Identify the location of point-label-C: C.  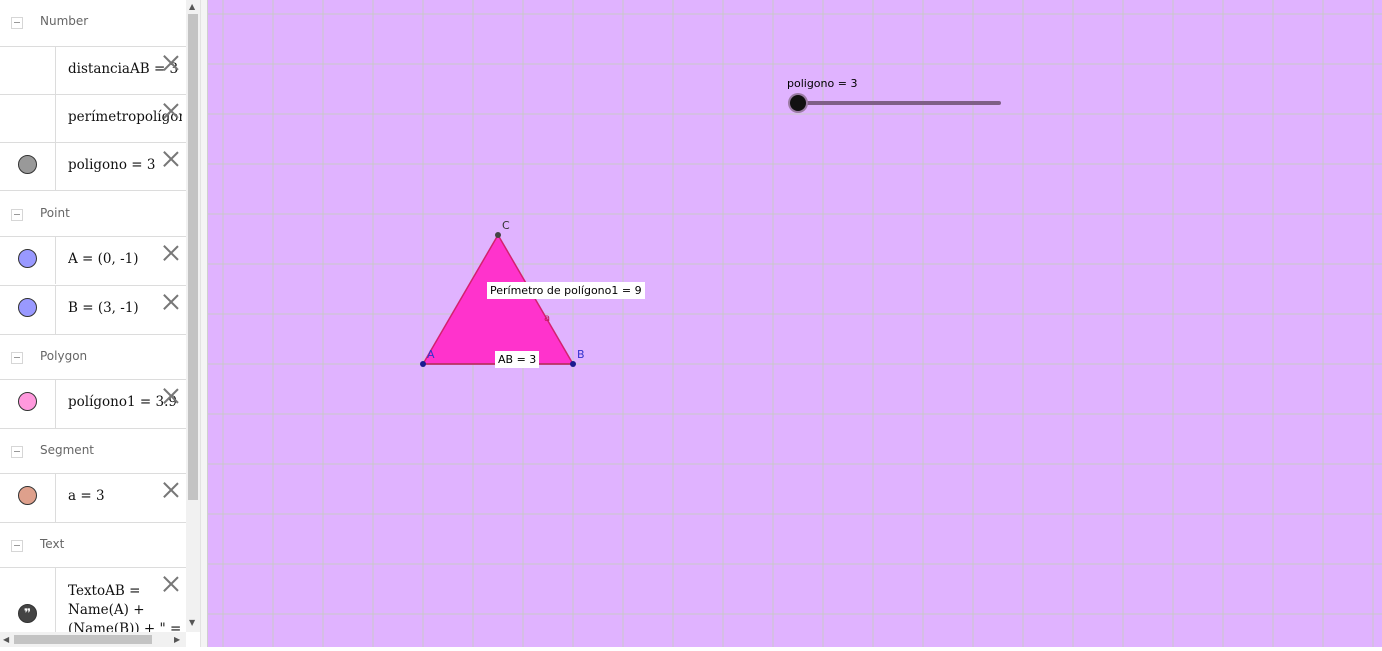
(506, 225).